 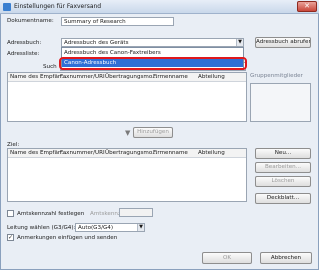 What do you see at coordinates (10, 213) in the screenshot?
I see `outside-dialing-checkbox` at bounding box center [10, 213].